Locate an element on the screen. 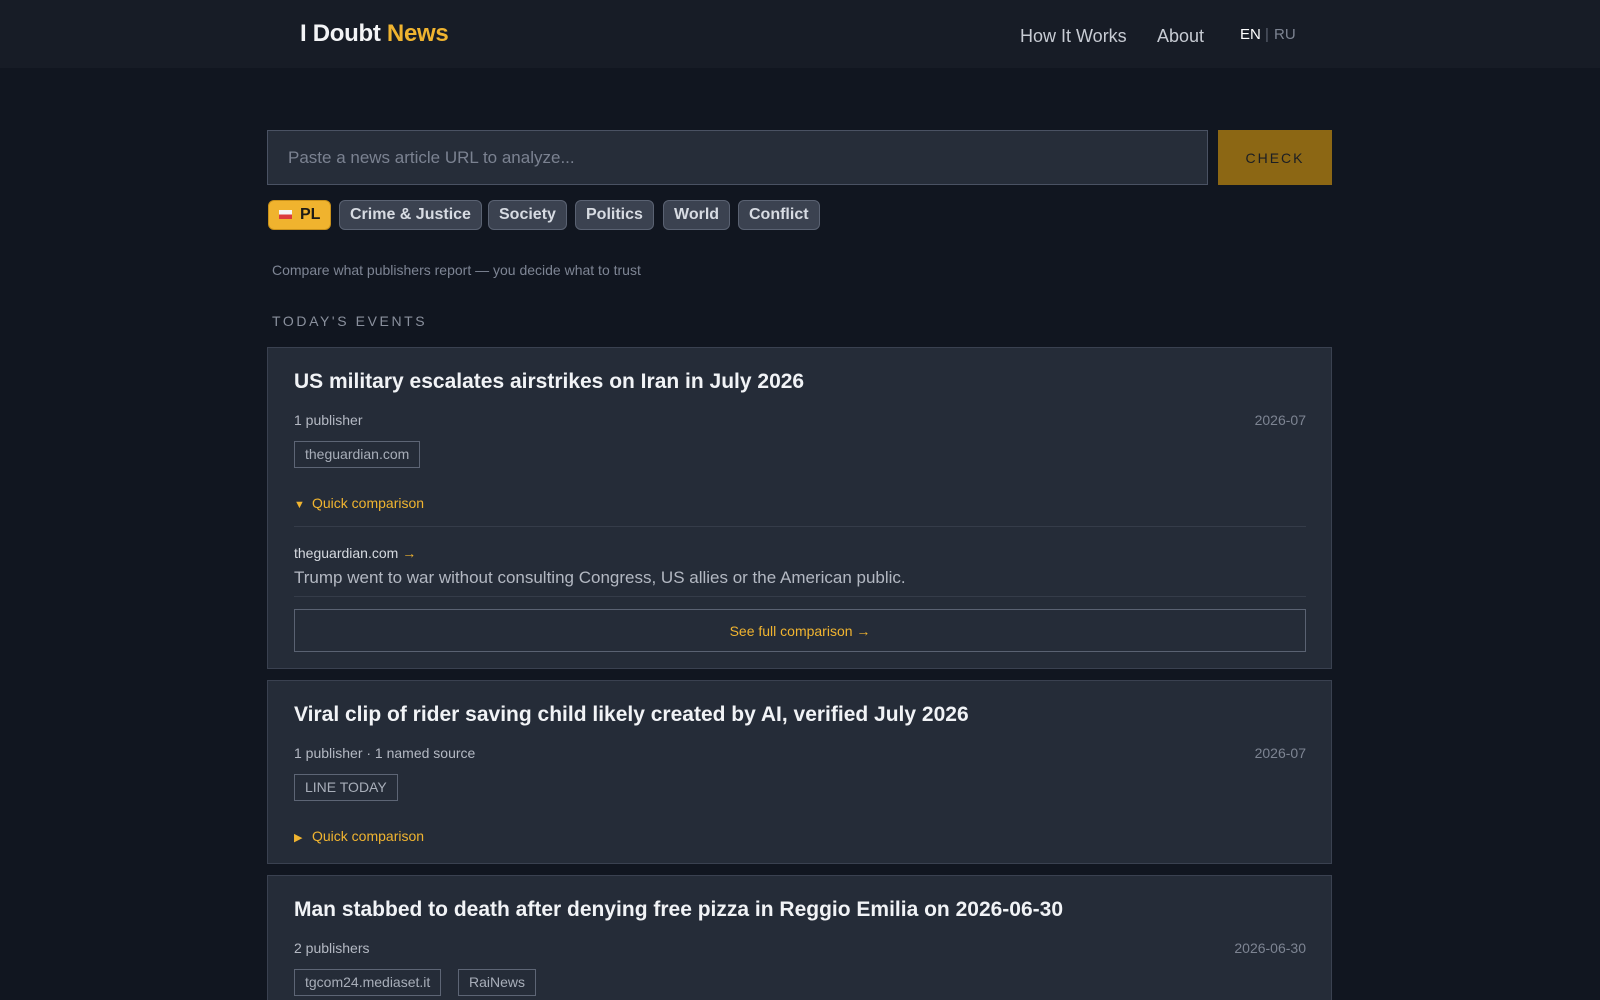  comparison-source-link: theguardian.com → is located at coordinates (355, 553).